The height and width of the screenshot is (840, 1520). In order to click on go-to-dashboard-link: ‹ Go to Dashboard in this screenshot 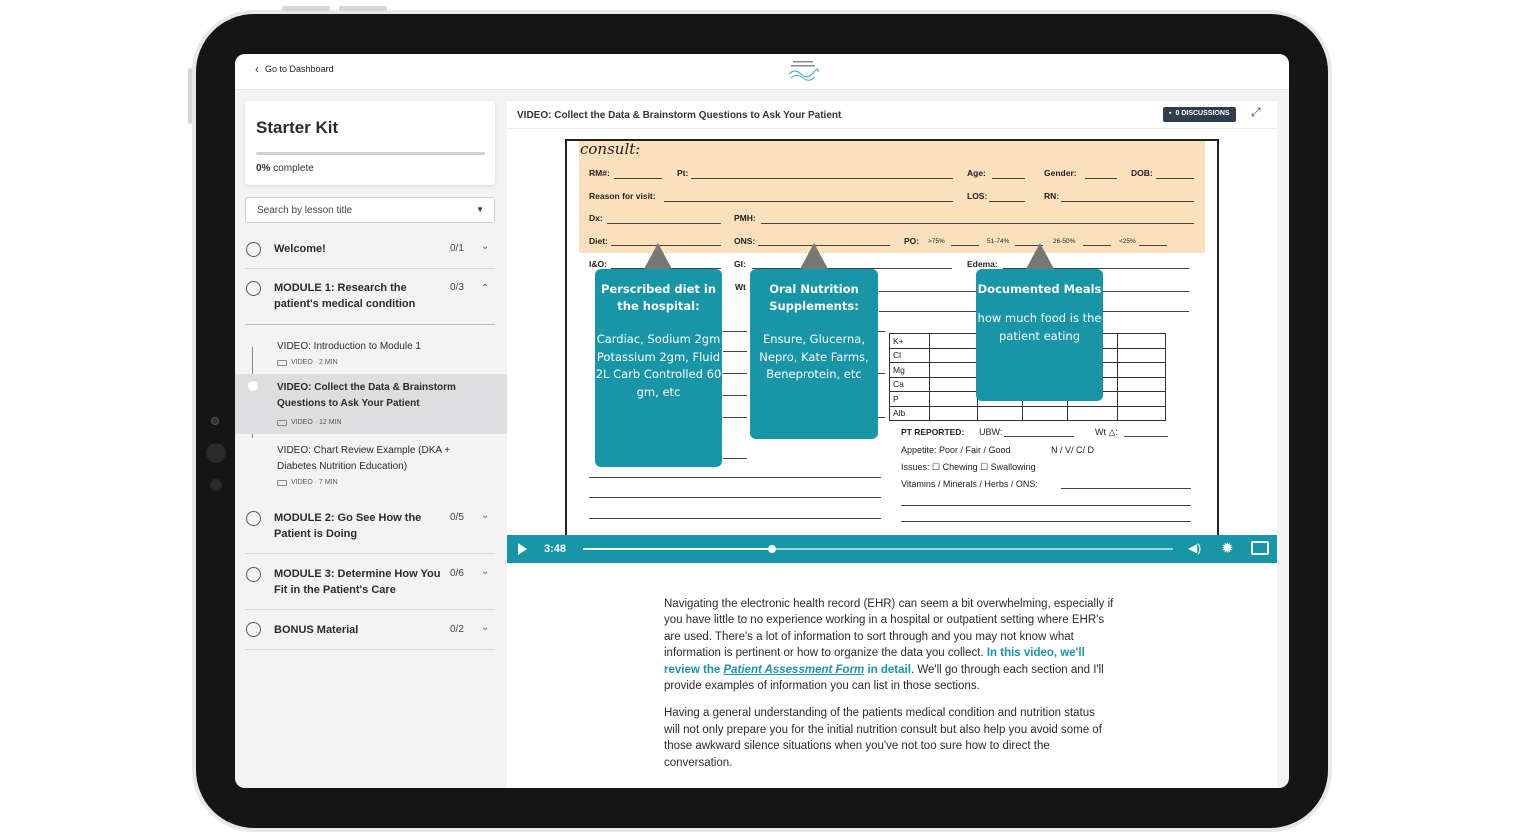, I will do `click(294, 69)`.